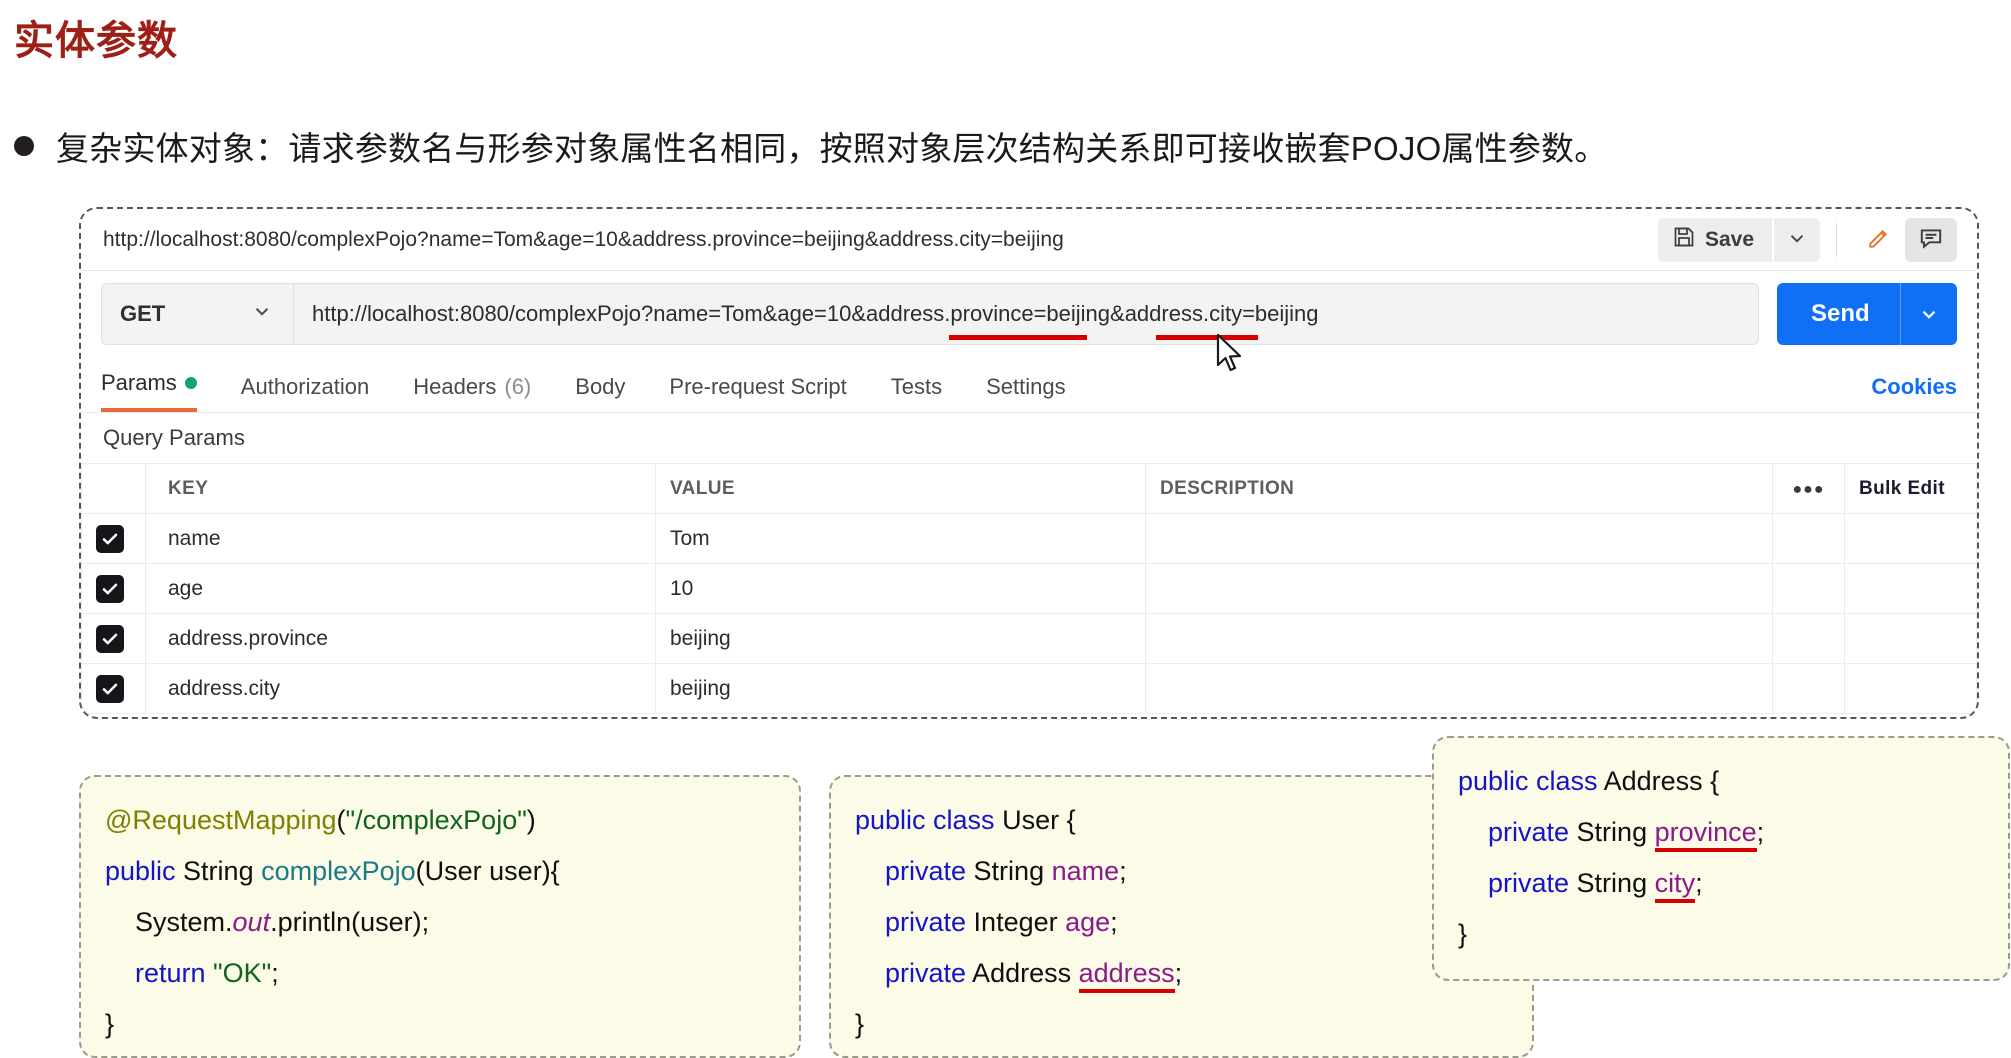 The height and width of the screenshot is (1058, 2011). Describe the element at coordinates (262, 314) in the screenshot. I see `chevron-down-icon` at that location.